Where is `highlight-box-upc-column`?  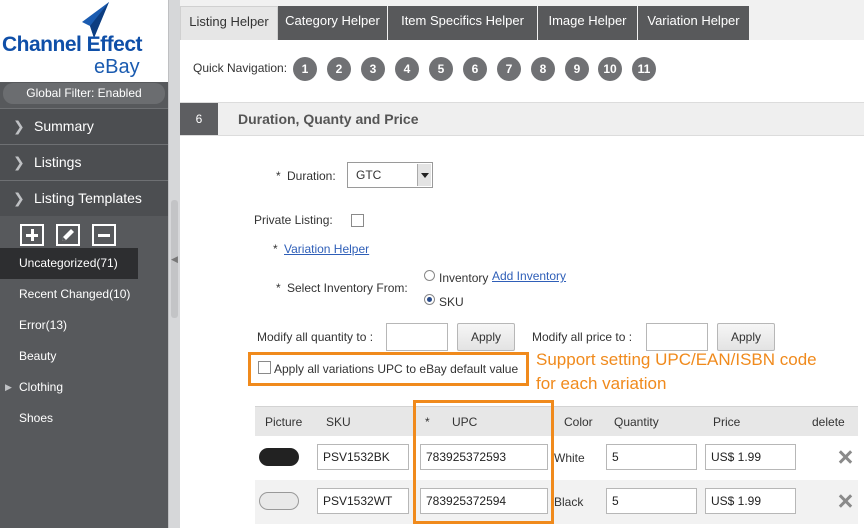
highlight-box-upc-column is located at coordinates (483, 462).